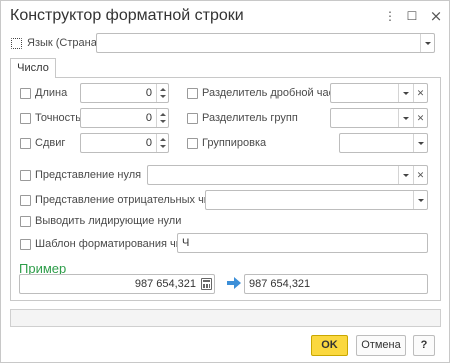  I want to click on negative-representation-label: Представление отрицательных чисел, so click(131, 200).